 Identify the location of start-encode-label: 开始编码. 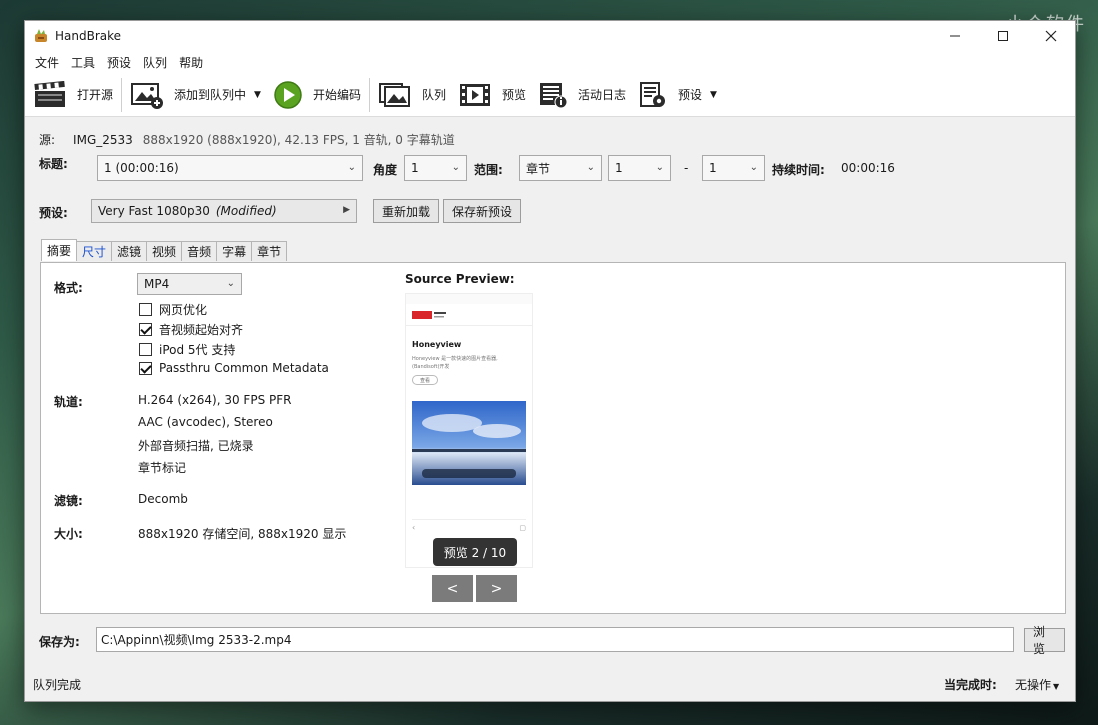
(336, 95).